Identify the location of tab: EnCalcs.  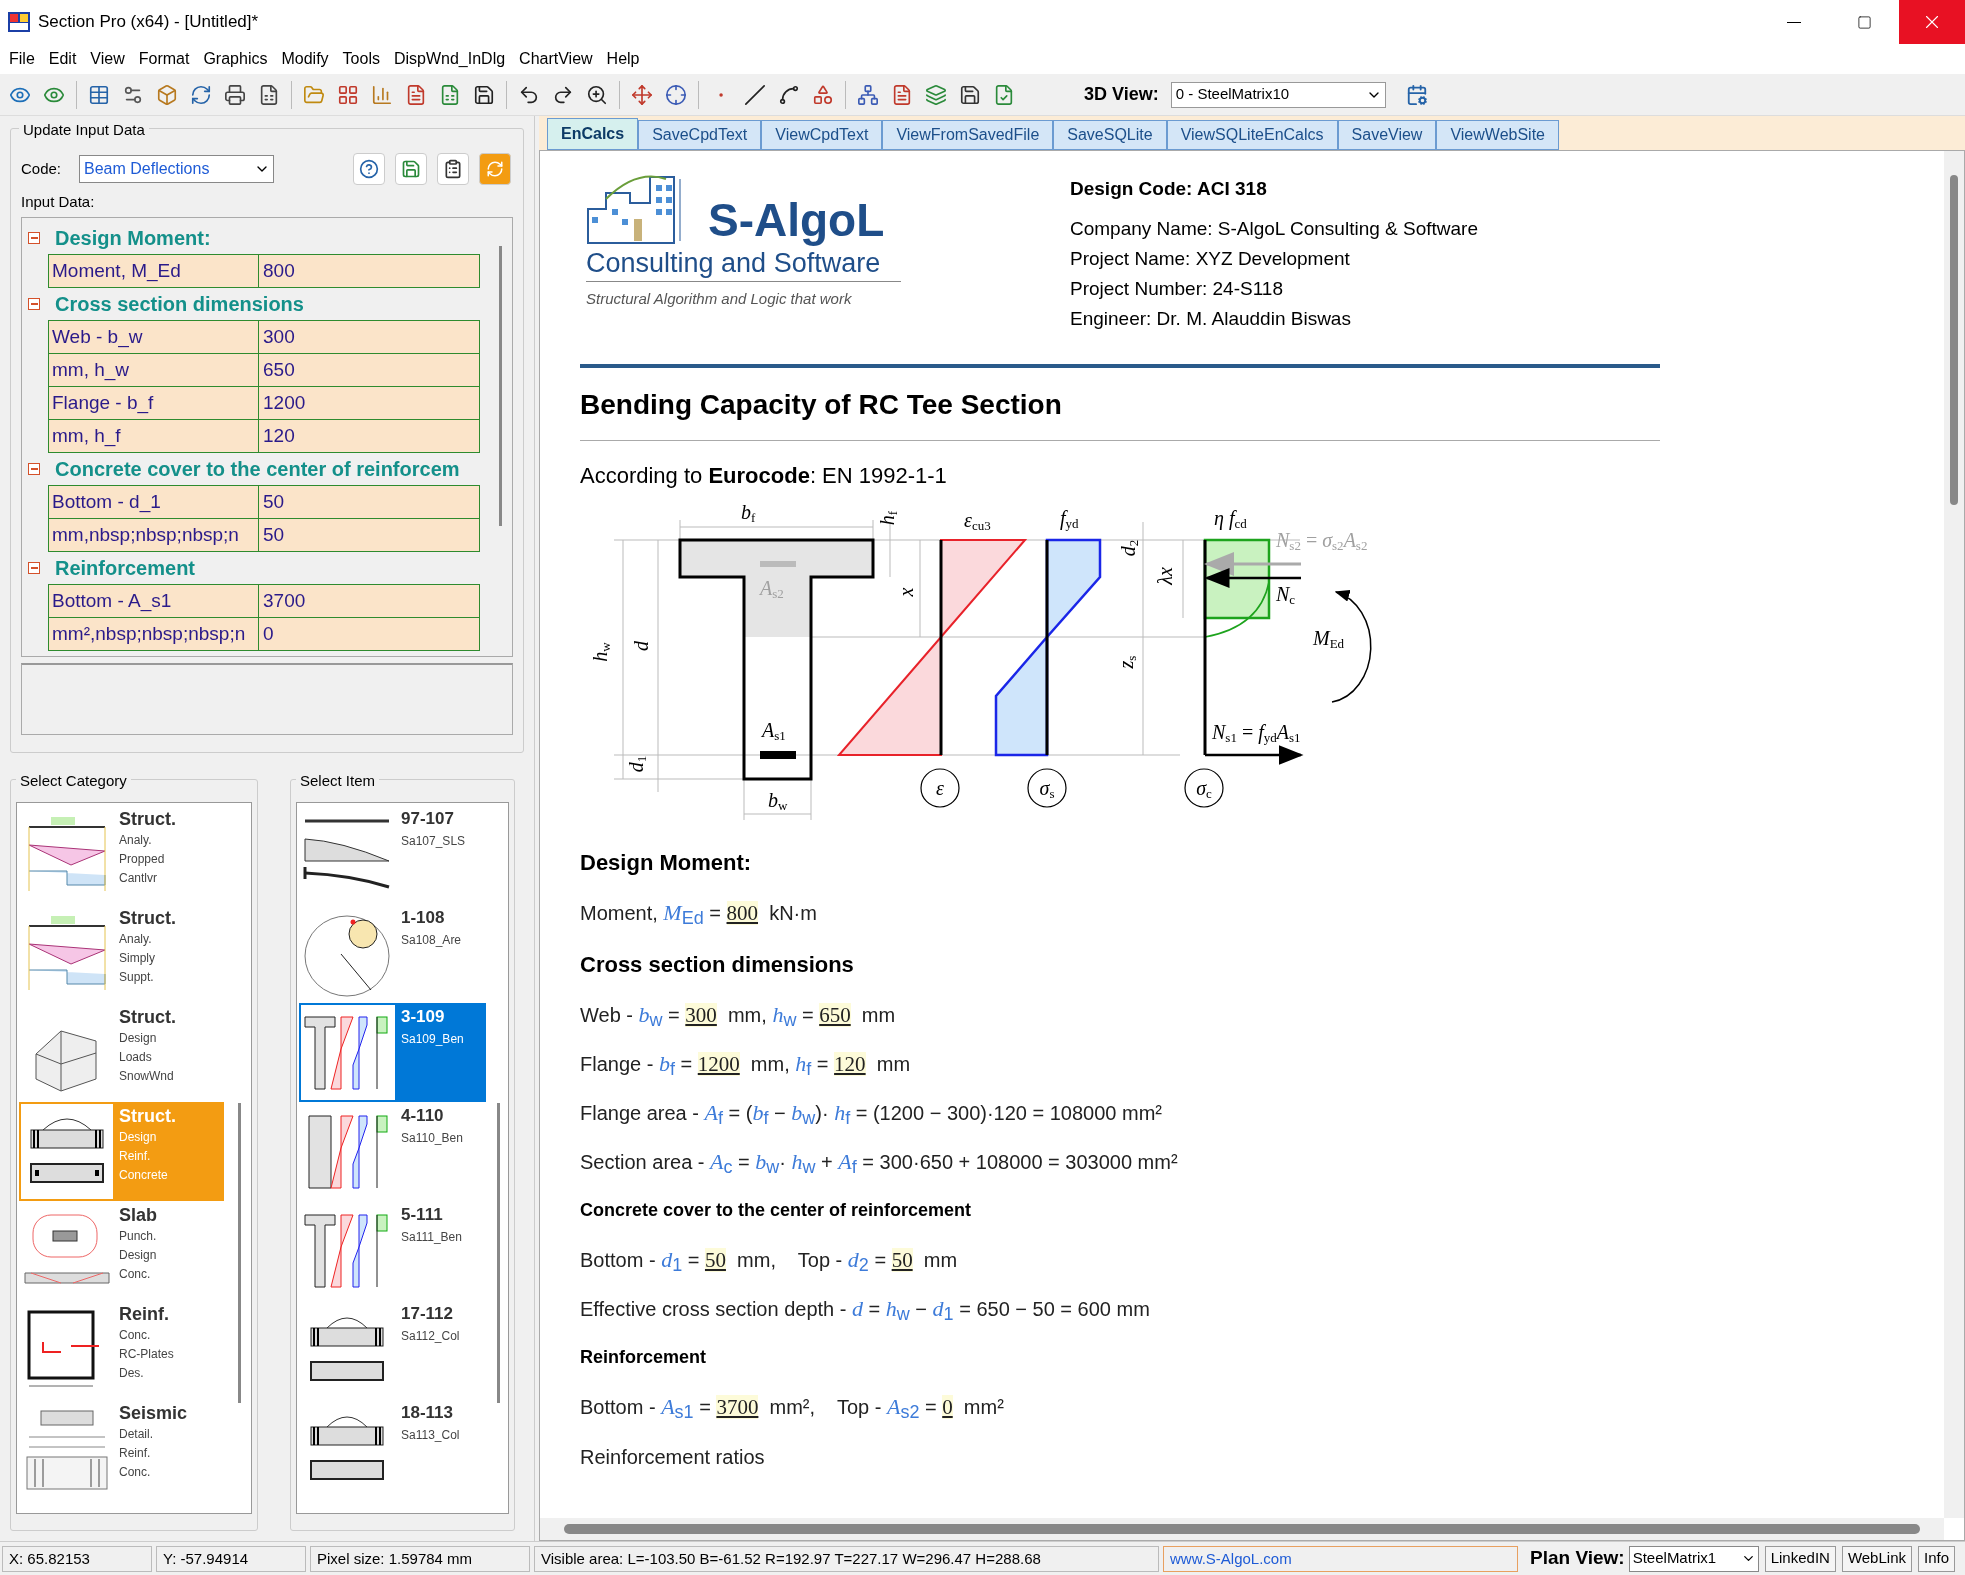
(593, 134).